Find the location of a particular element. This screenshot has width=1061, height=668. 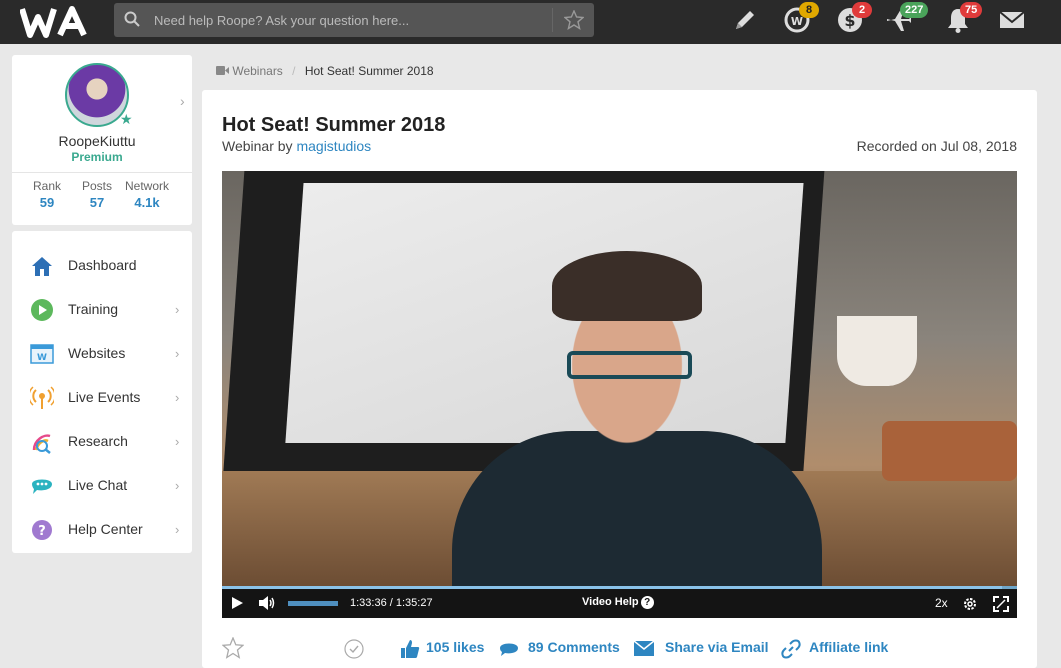

play-icon is located at coordinates (237, 605).